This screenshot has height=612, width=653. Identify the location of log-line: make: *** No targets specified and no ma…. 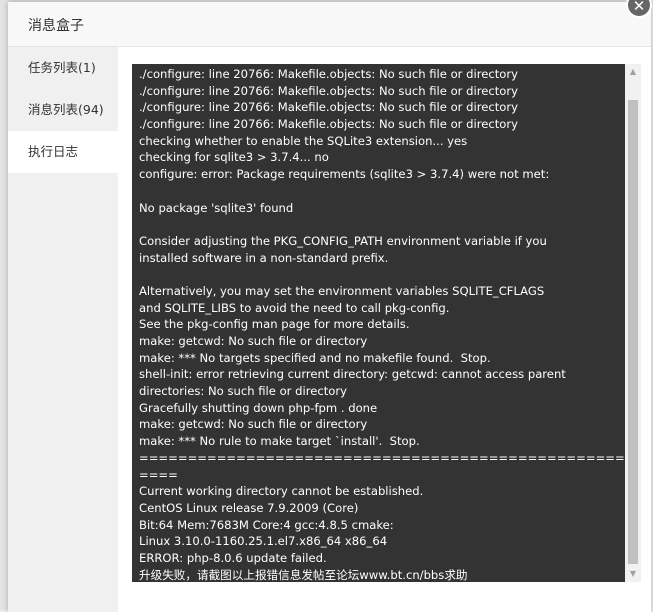
(315, 357).